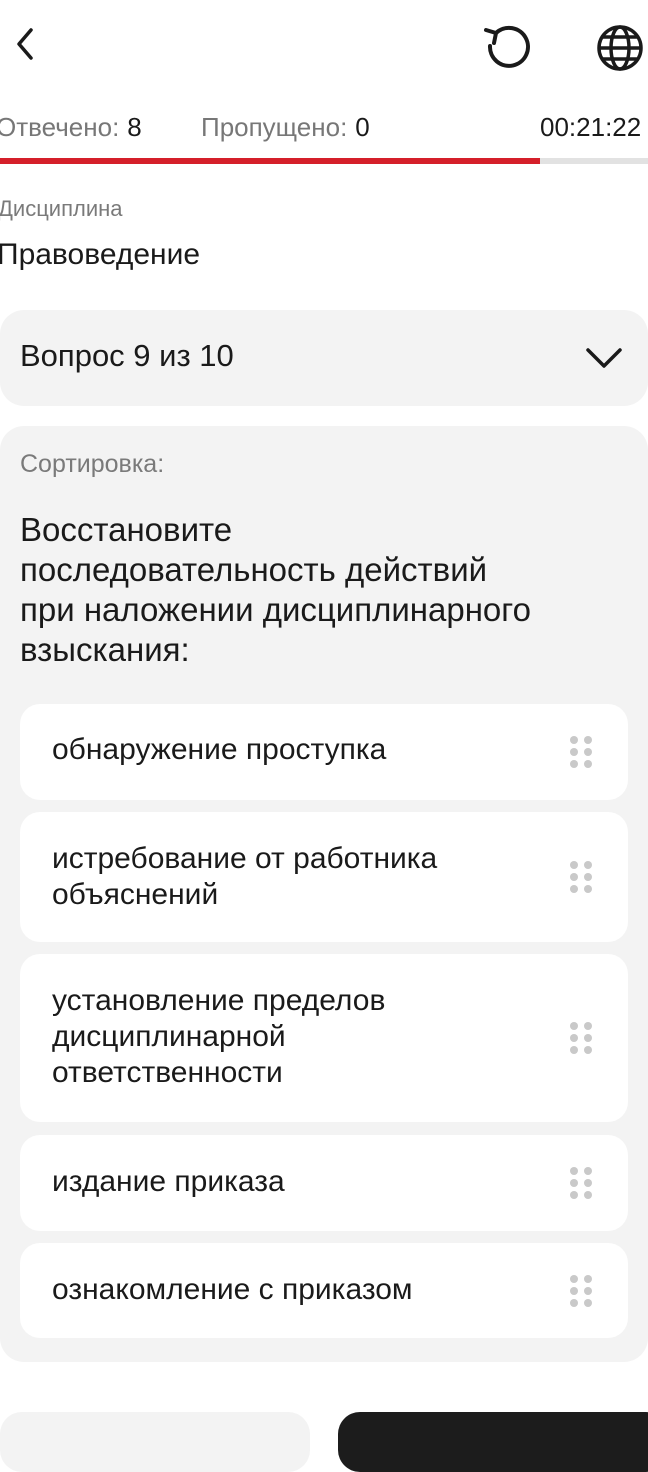 The height and width of the screenshot is (1472, 648). I want to click on language-button, so click(620, 48).